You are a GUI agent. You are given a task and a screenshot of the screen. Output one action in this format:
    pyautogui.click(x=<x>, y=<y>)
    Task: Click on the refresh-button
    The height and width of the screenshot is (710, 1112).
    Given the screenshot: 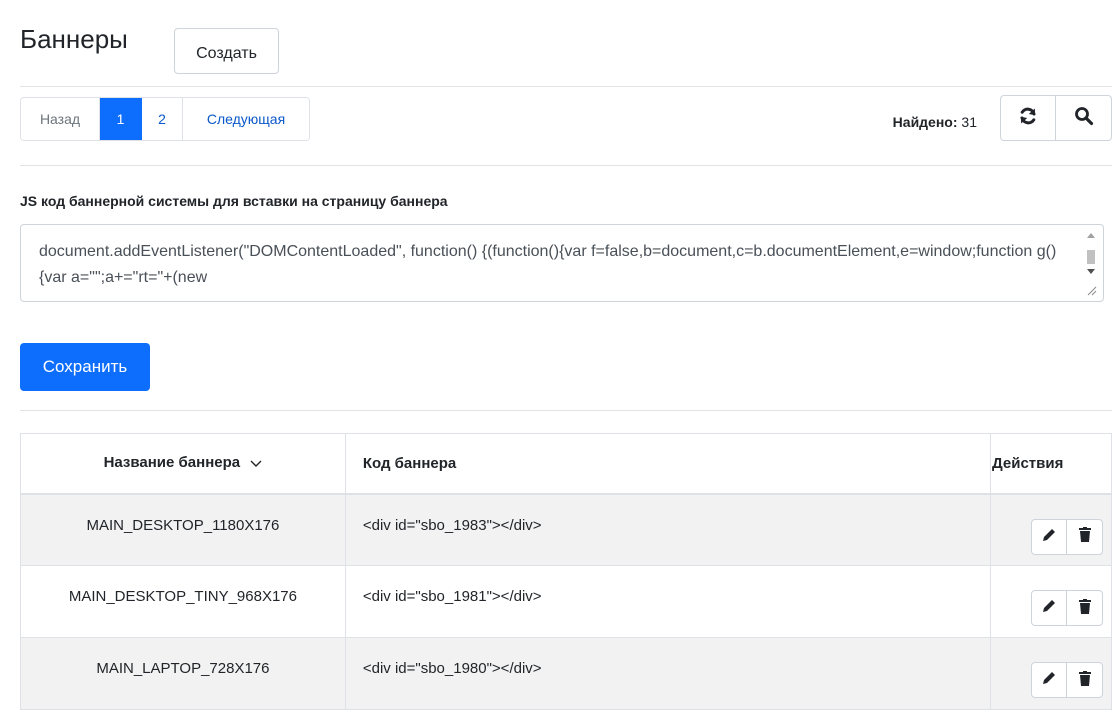 What is the action you would take?
    pyautogui.click(x=1029, y=118)
    